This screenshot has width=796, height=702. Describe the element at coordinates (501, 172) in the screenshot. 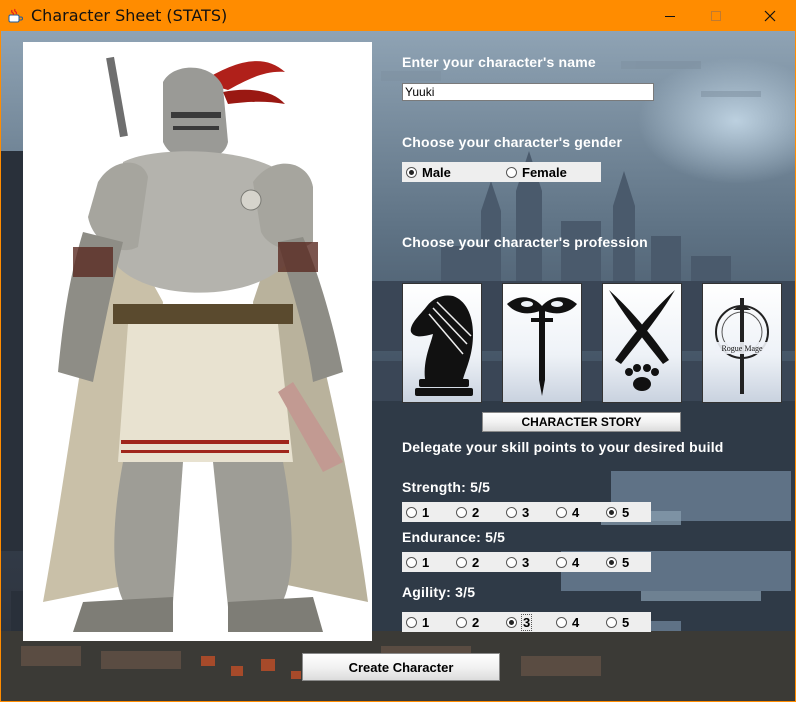

I see `gender-radio-group: Male Female` at that location.